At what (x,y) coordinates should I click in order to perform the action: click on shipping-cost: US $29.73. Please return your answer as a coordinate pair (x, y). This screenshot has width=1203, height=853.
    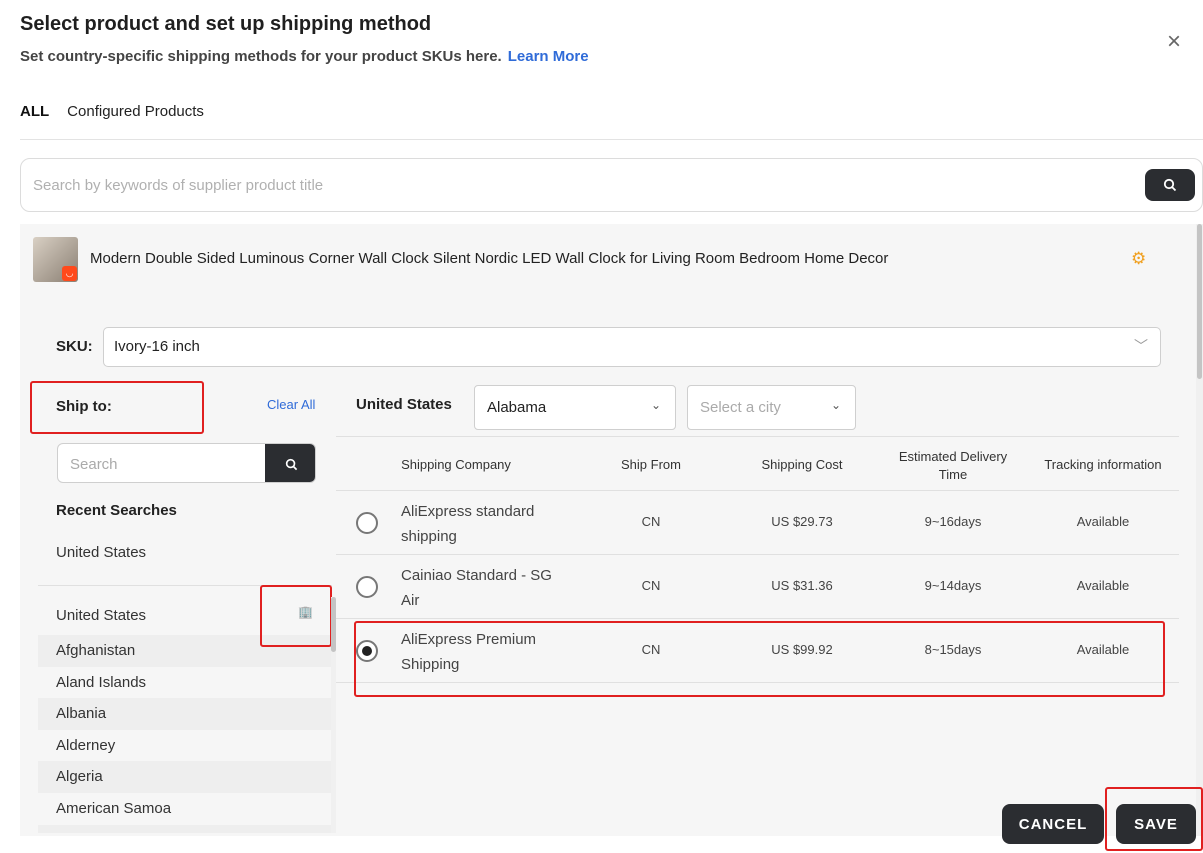
    Looking at the image, I should click on (802, 521).